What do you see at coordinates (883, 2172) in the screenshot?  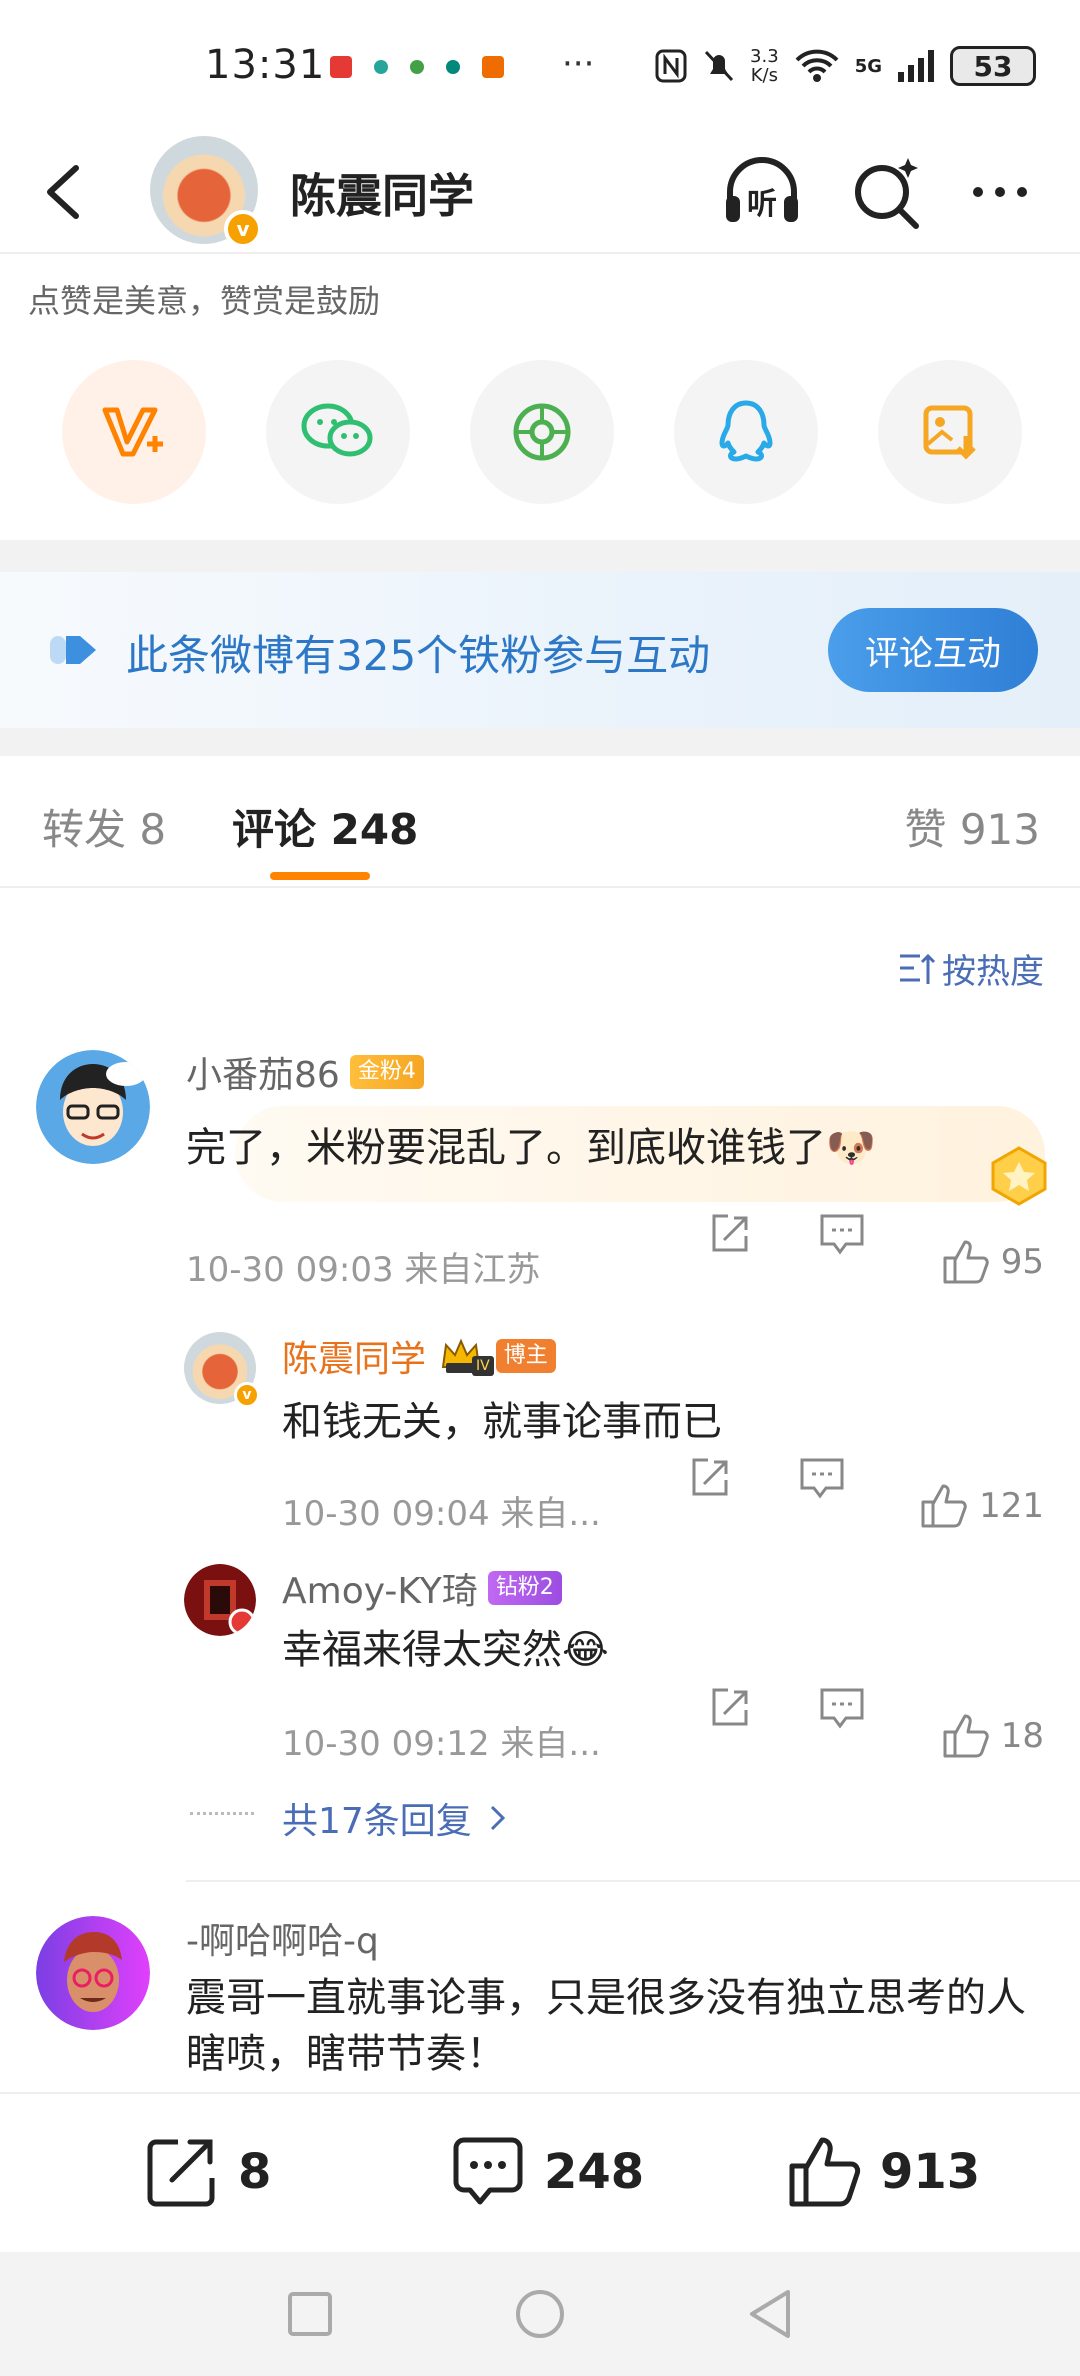 I see `like-button: 913` at bounding box center [883, 2172].